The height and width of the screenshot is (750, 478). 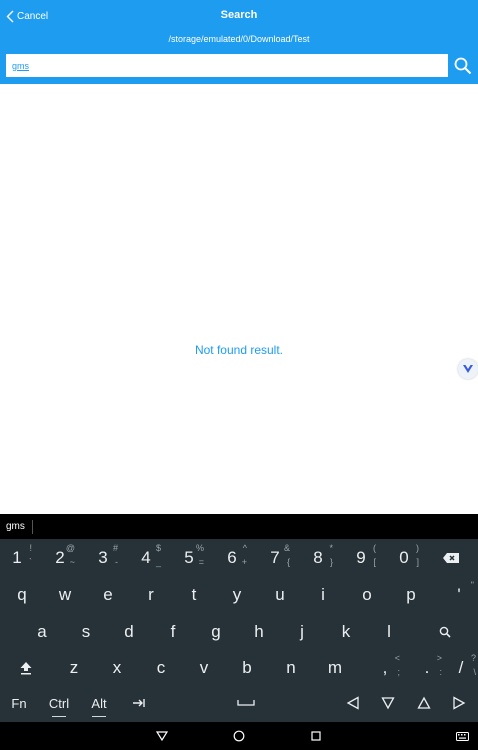 I want to click on key-s: s, so click(x=86, y=632).